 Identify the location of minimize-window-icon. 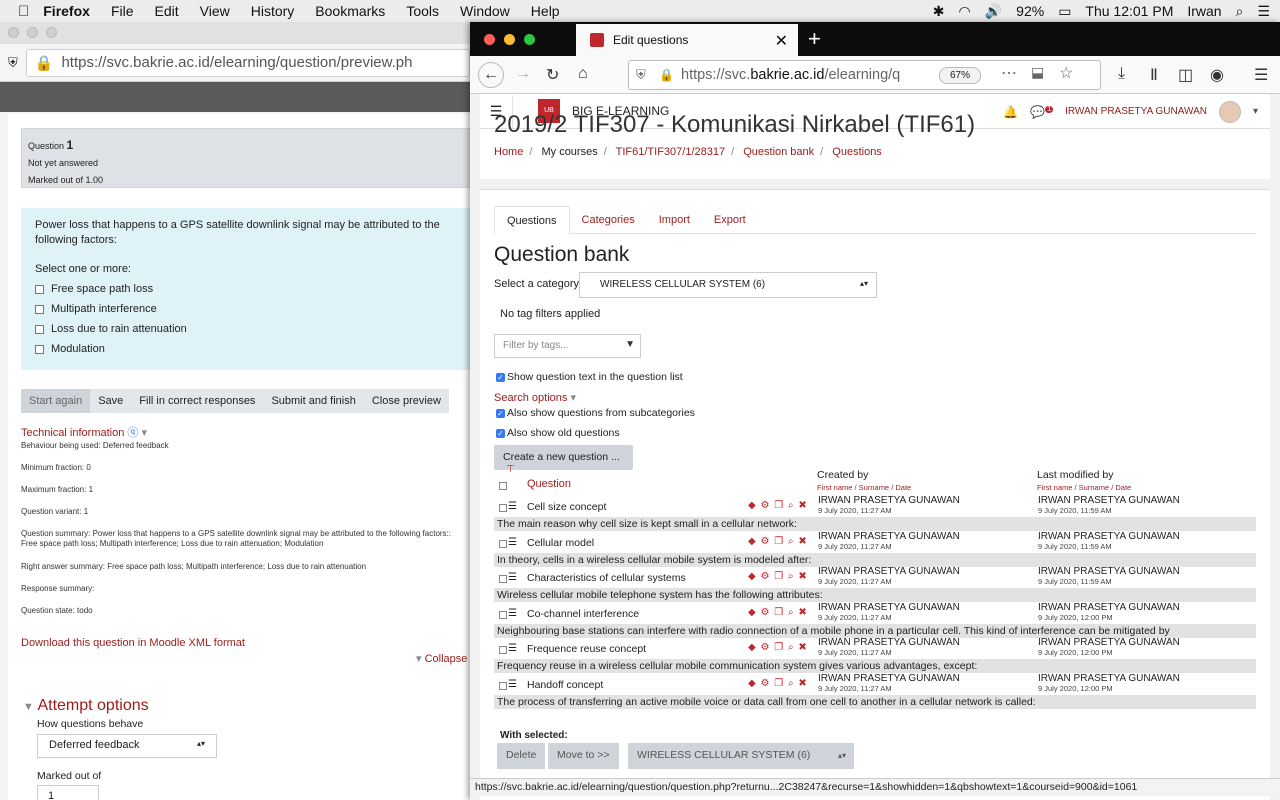
(509, 39).